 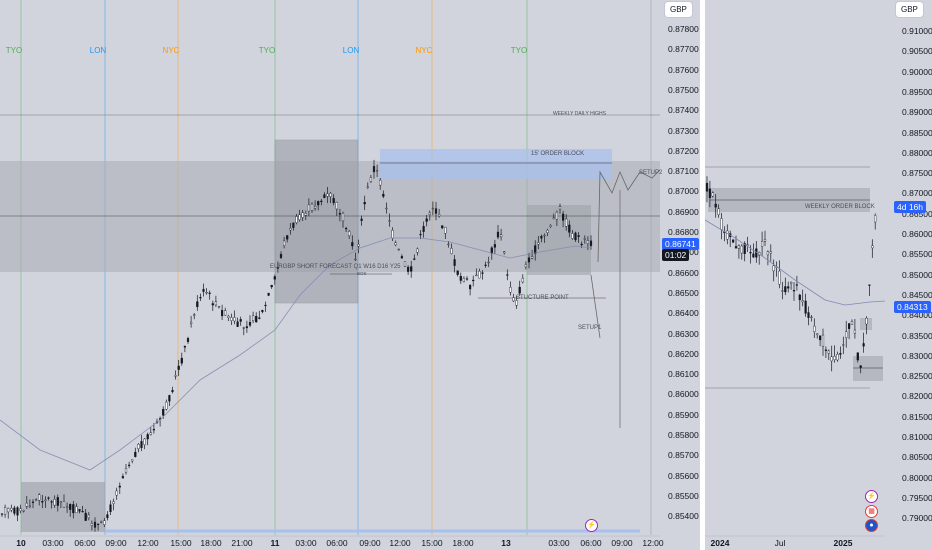 I want to click on price-axis-label: 0.86900, so click(x=683, y=211).